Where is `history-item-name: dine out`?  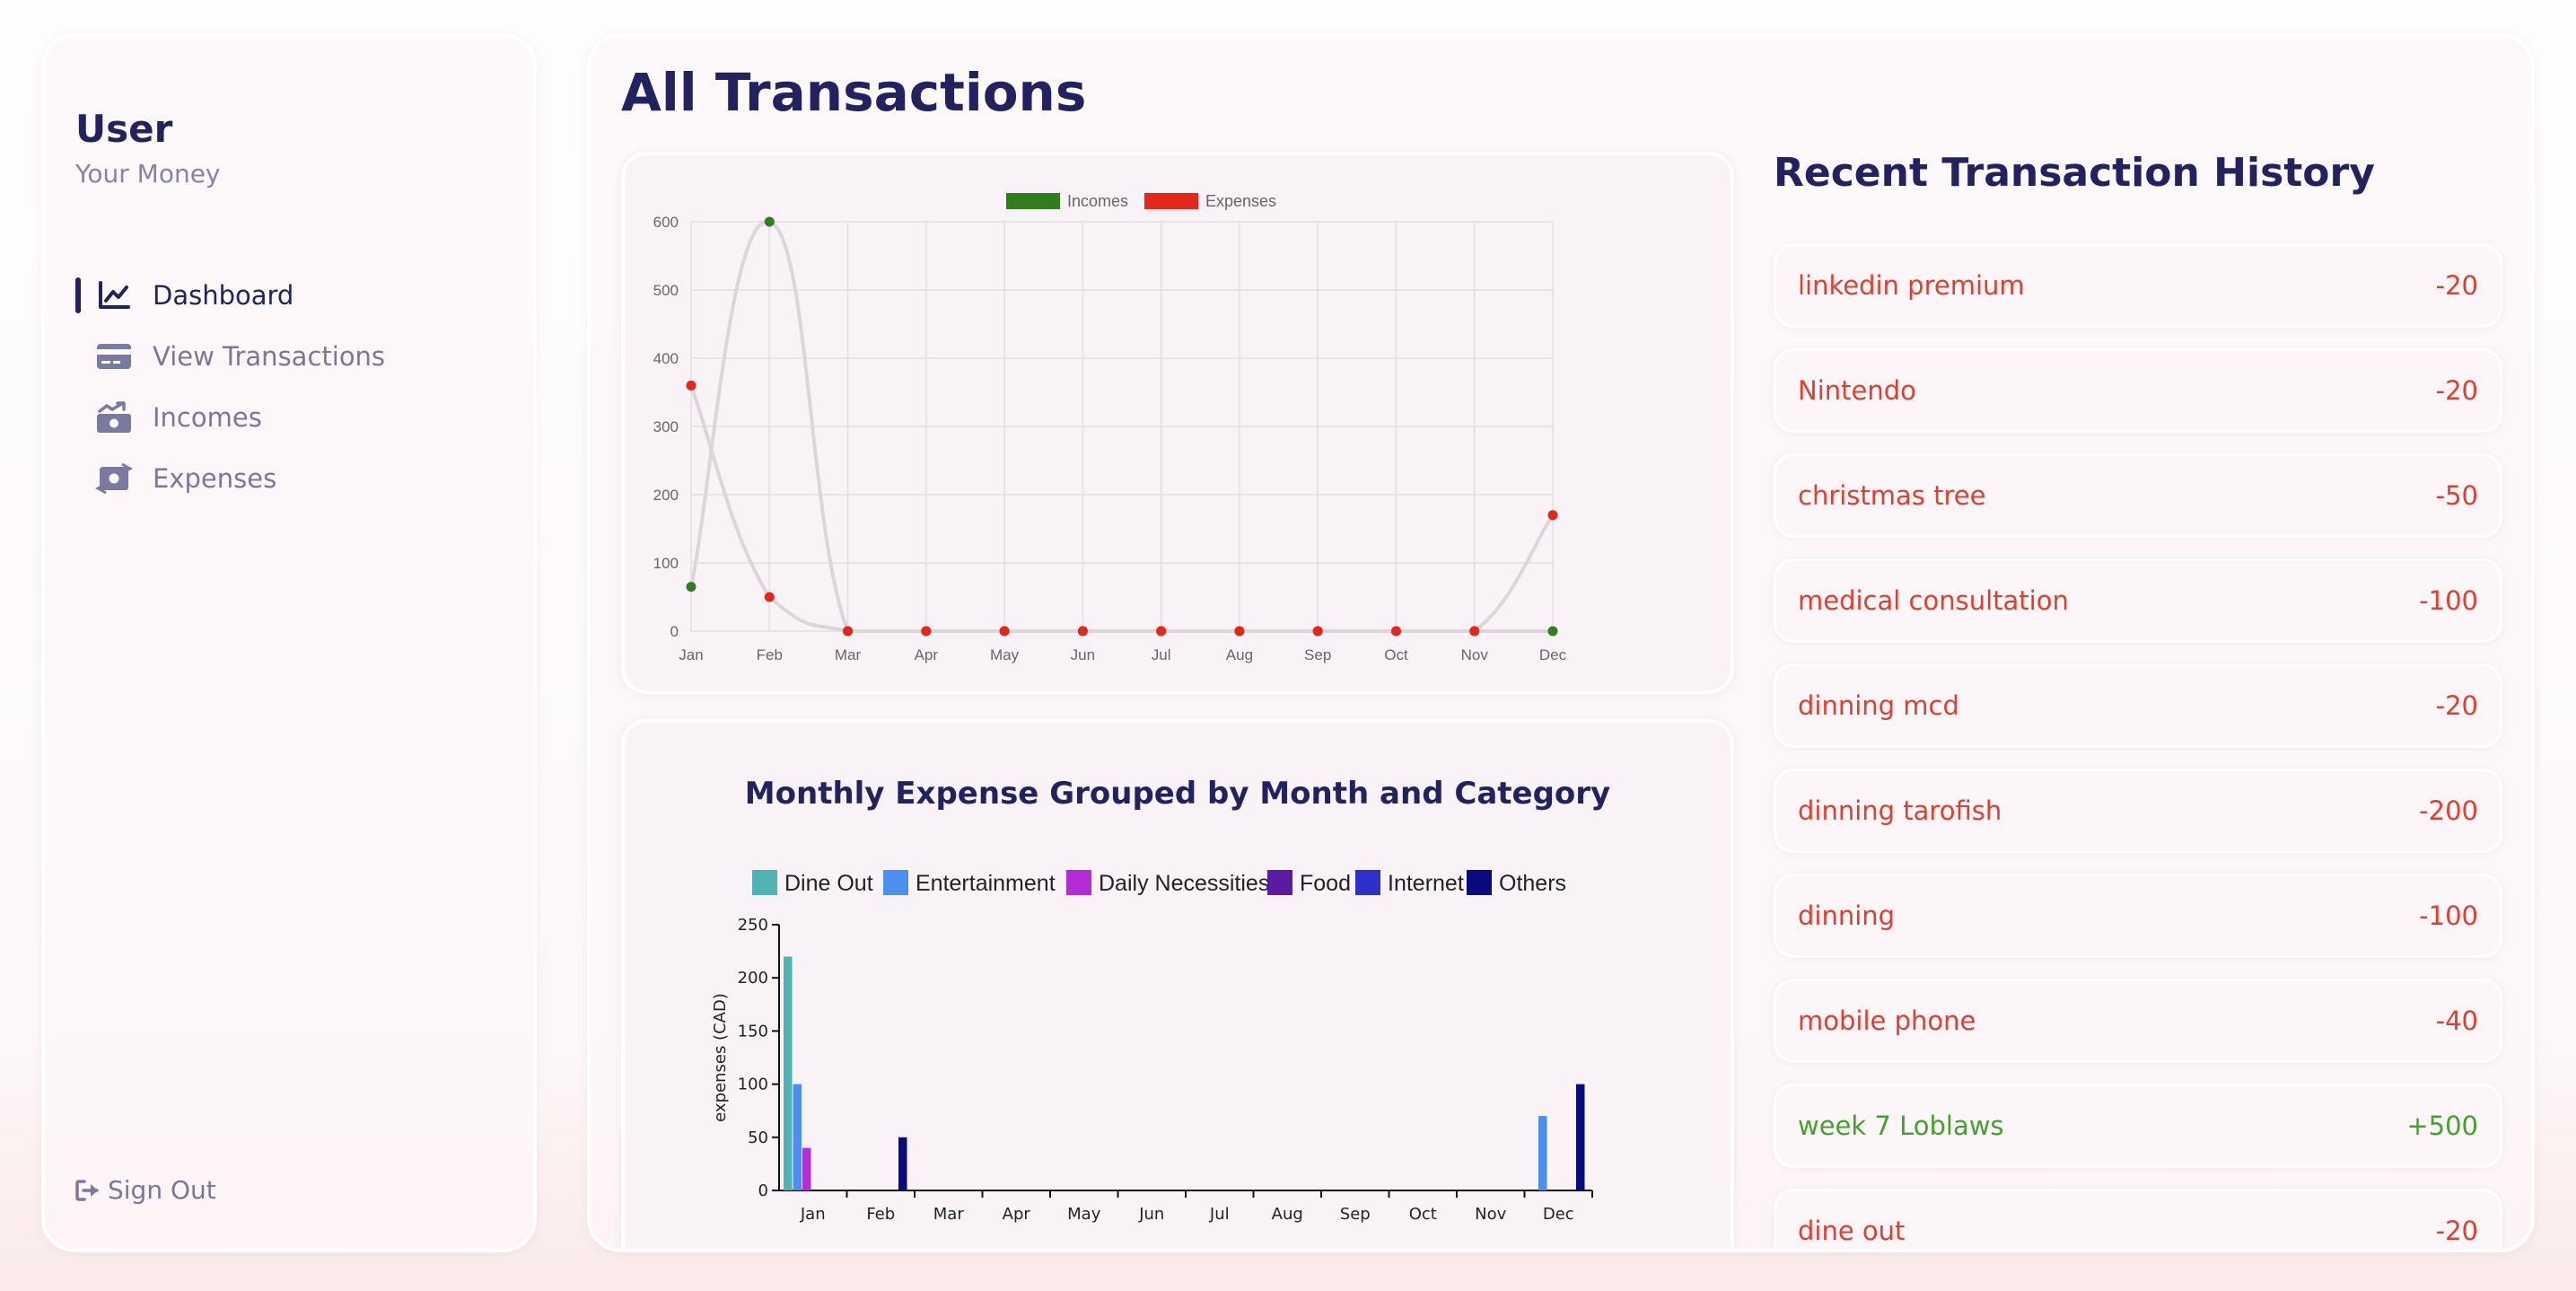 history-item-name: dine out is located at coordinates (1852, 1231).